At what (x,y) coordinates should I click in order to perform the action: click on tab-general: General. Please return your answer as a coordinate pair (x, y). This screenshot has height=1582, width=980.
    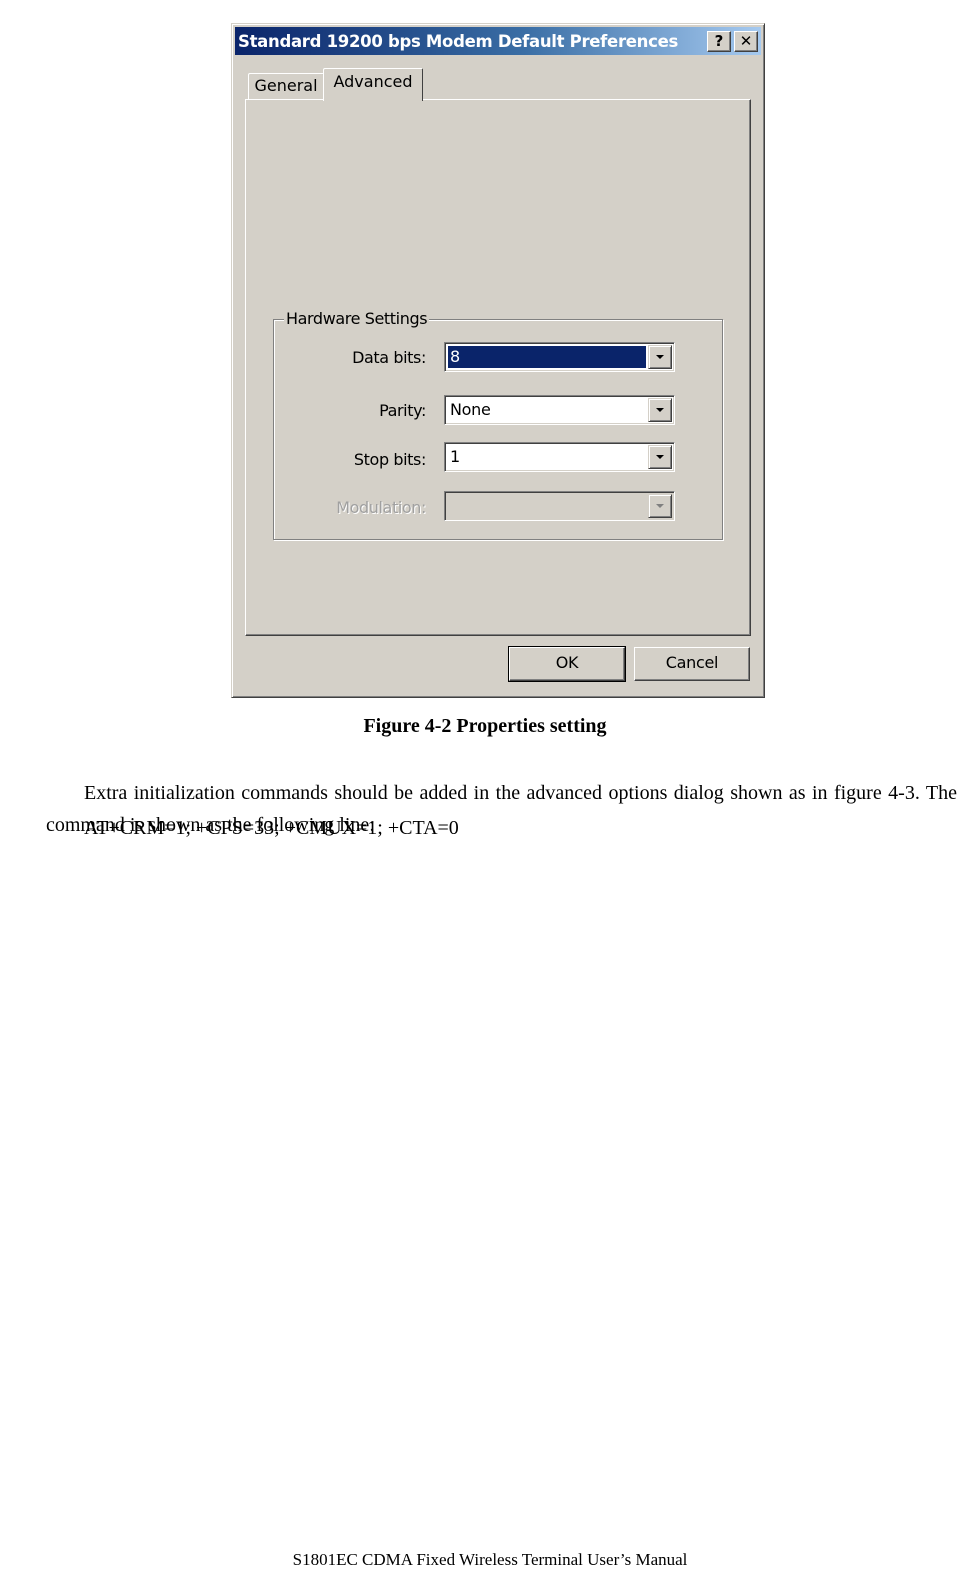
    Looking at the image, I should click on (286, 86).